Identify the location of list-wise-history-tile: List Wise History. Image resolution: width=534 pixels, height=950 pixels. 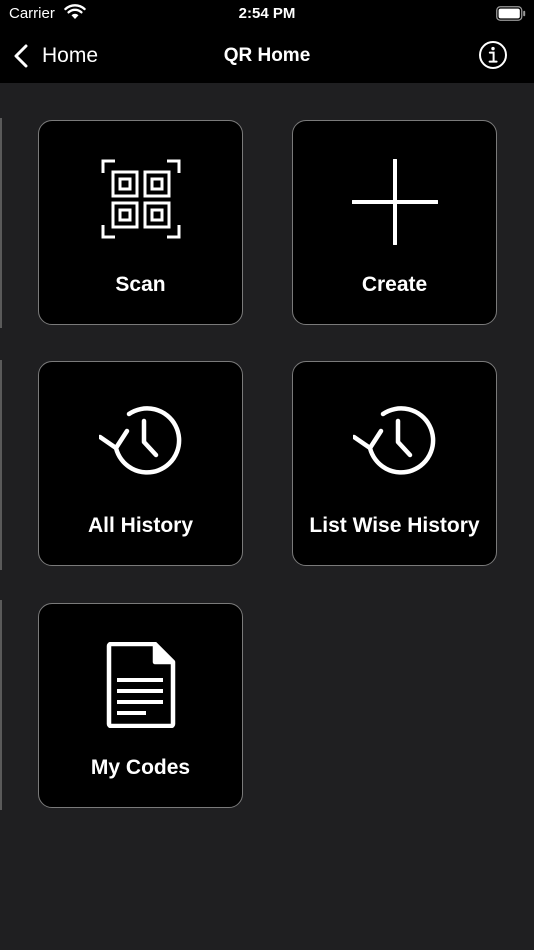
(394, 463).